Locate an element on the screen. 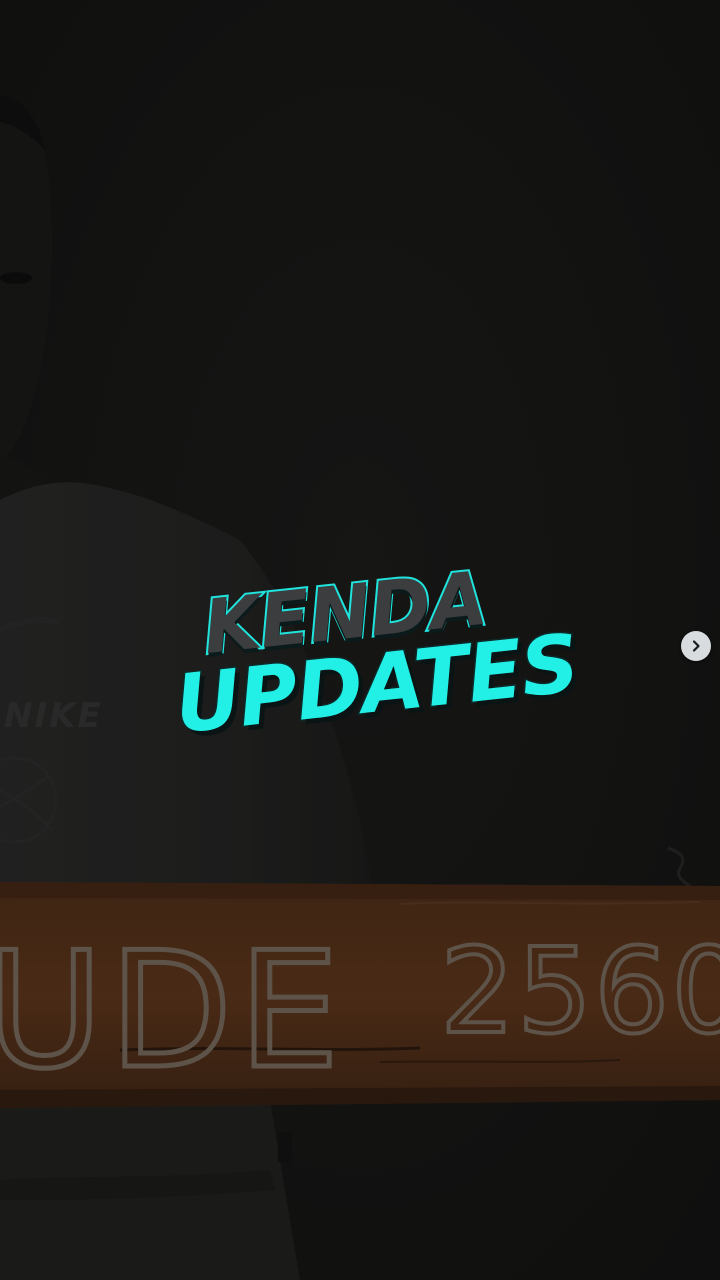  next-story-button is located at coordinates (696, 646).